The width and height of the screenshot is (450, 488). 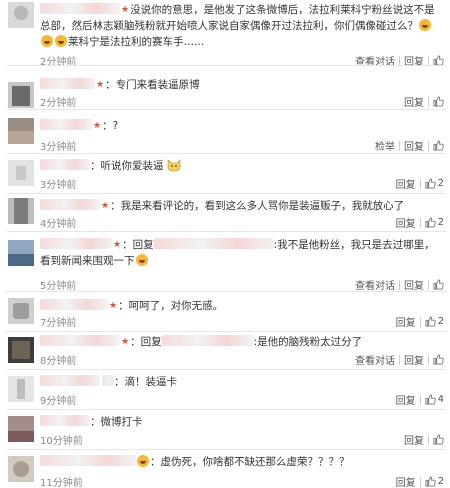 What do you see at coordinates (115, 126) in the screenshot?
I see `comment-text: ?` at bounding box center [115, 126].